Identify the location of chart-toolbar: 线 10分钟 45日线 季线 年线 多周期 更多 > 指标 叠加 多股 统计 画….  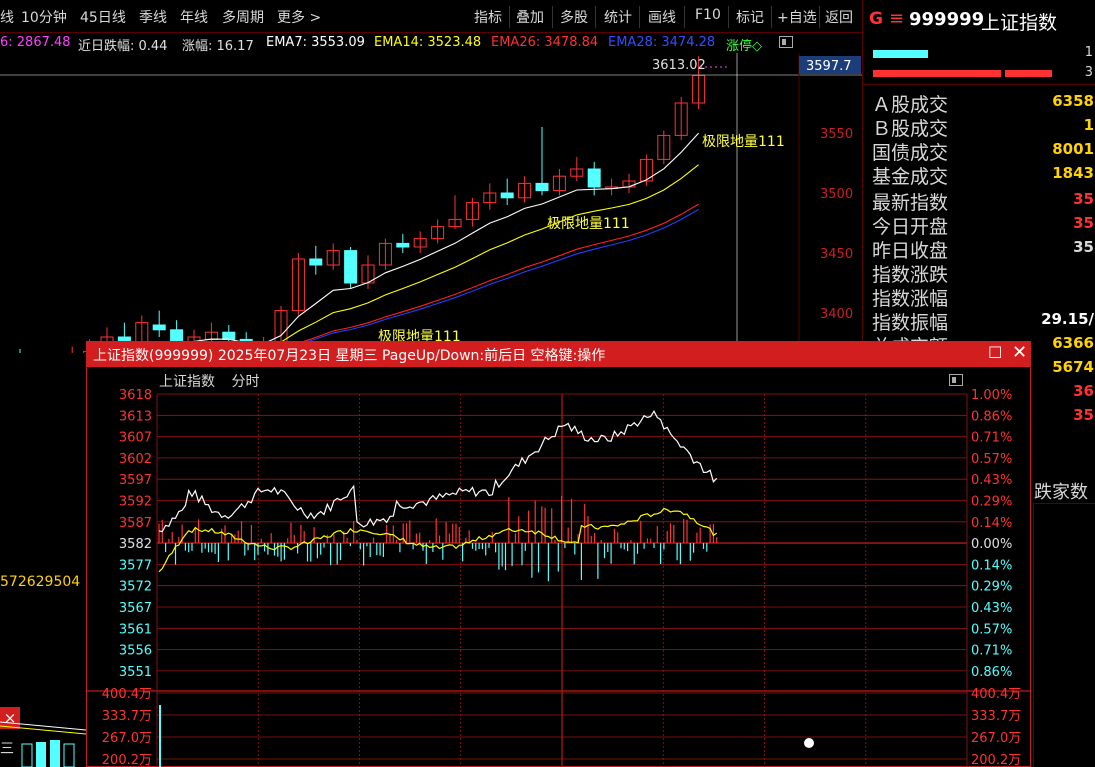
(431, 16).